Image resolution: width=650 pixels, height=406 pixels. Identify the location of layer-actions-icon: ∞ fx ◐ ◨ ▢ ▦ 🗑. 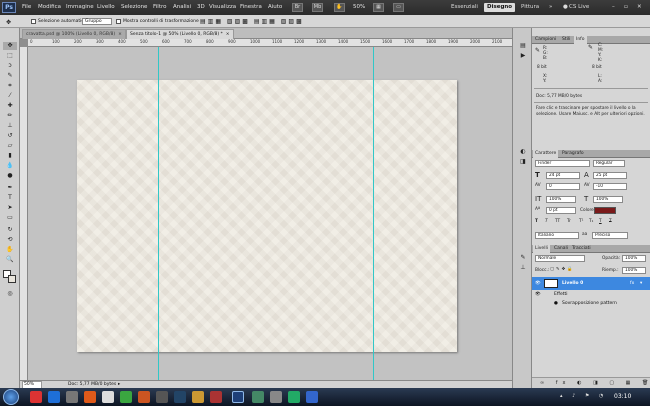
(595, 383).